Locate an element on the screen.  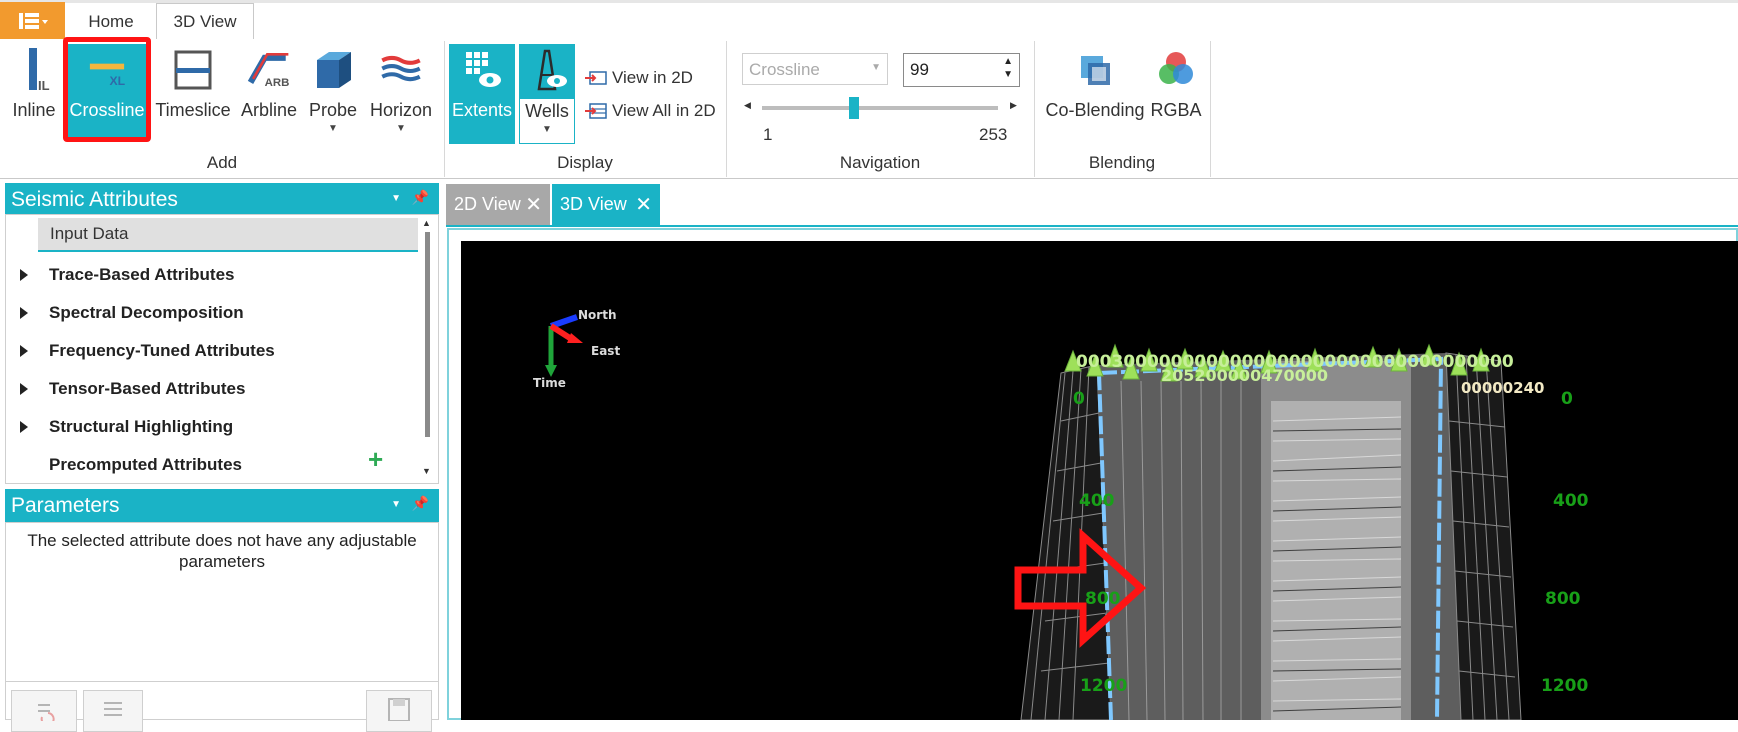
slider-max-label: 253 is located at coordinates (993, 134).